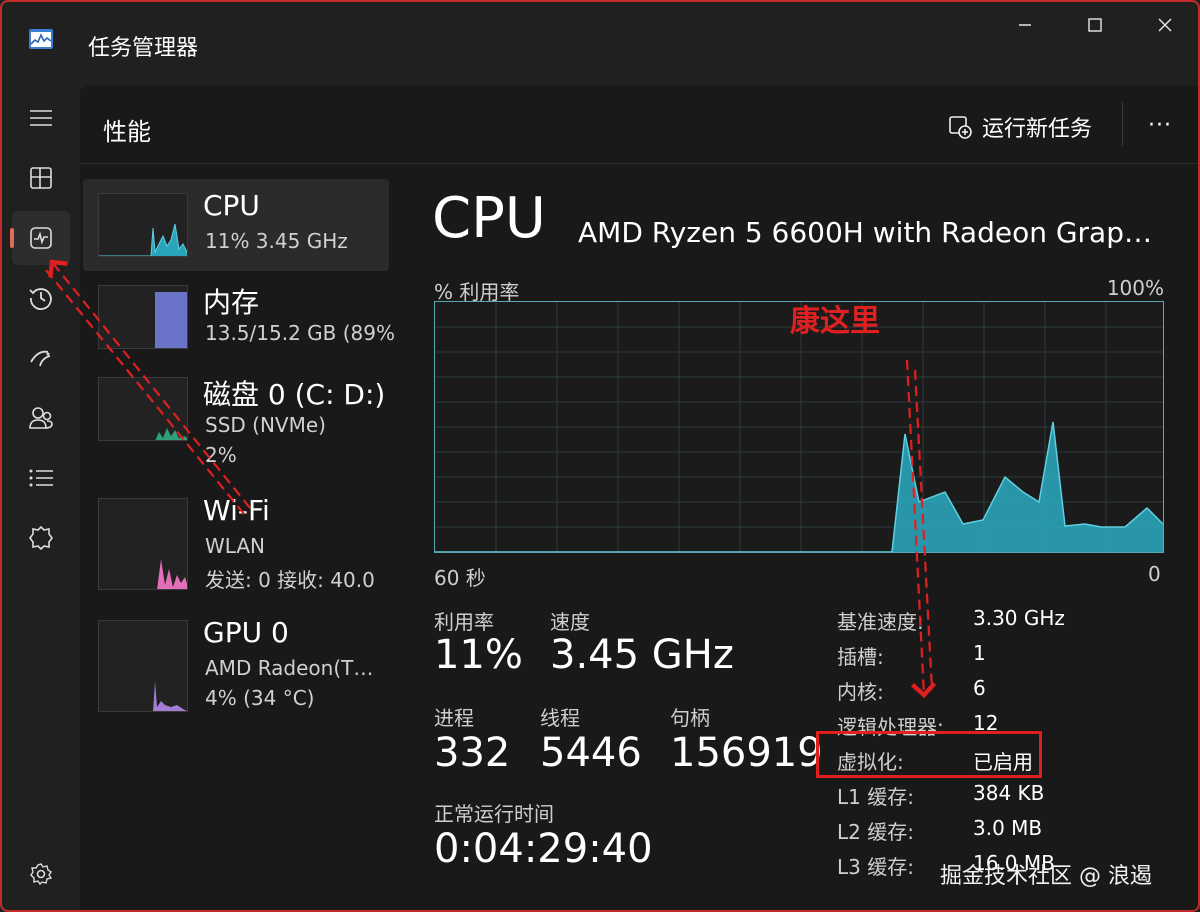 The width and height of the screenshot is (1200, 912). I want to click on handles-label: 句柄, so click(690, 718).